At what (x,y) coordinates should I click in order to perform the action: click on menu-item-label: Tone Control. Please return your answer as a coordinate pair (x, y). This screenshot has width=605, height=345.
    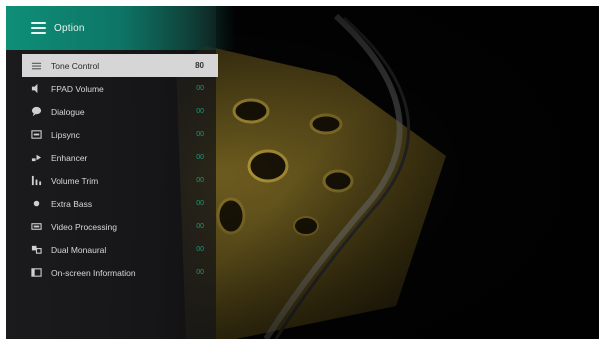
    Looking at the image, I should click on (75, 65).